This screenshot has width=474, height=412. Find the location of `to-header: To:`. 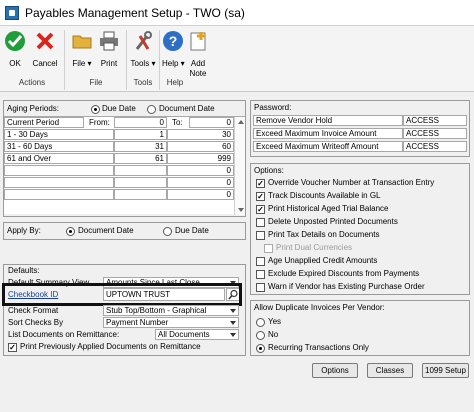

to-header: To: is located at coordinates (177, 122).